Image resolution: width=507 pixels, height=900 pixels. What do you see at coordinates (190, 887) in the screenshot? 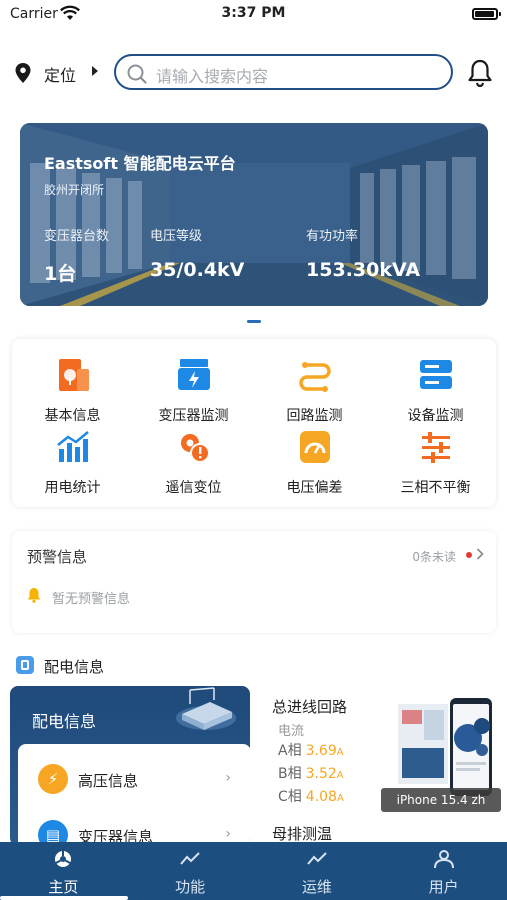
I see `tab-label: 功能` at bounding box center [190, 887].